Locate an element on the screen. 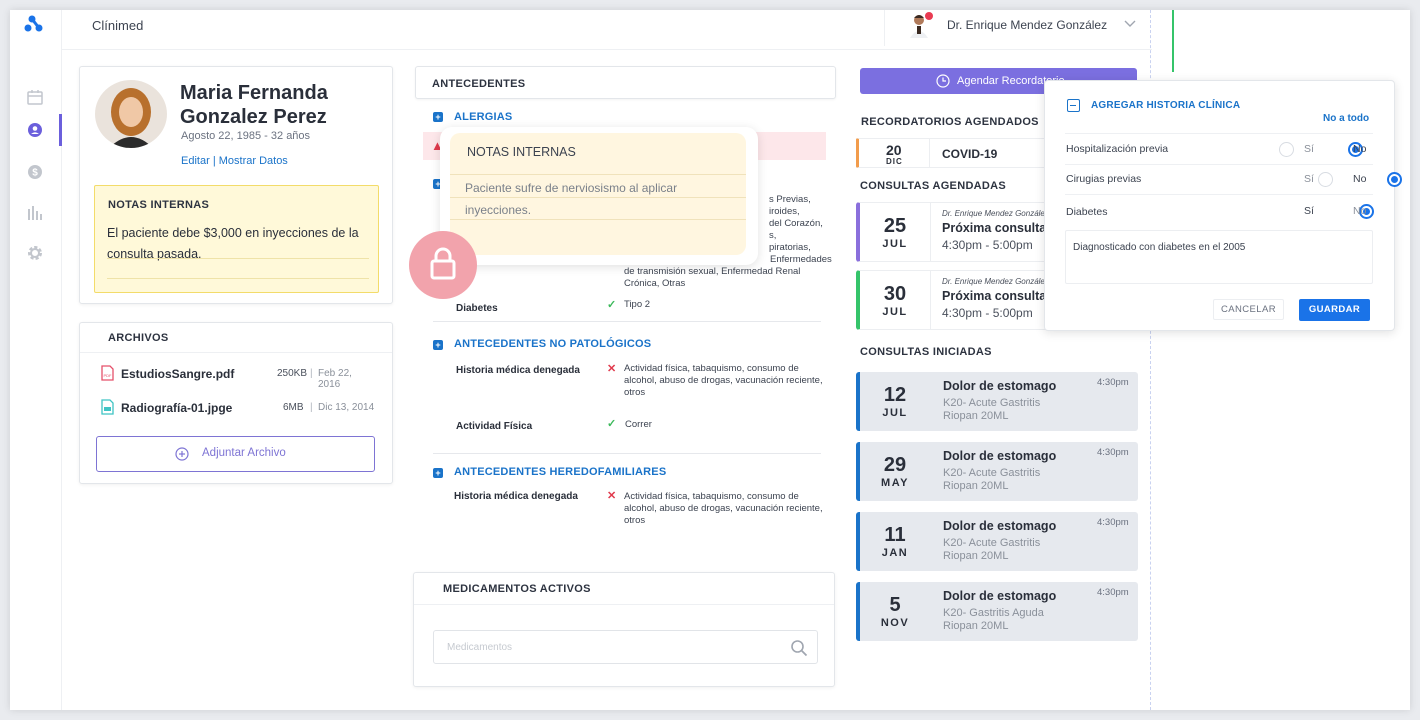 Image resolution: width=1420 pixels, height=720 pixels. history-row-label: Diabetes is located at coordinates (1087, 212).